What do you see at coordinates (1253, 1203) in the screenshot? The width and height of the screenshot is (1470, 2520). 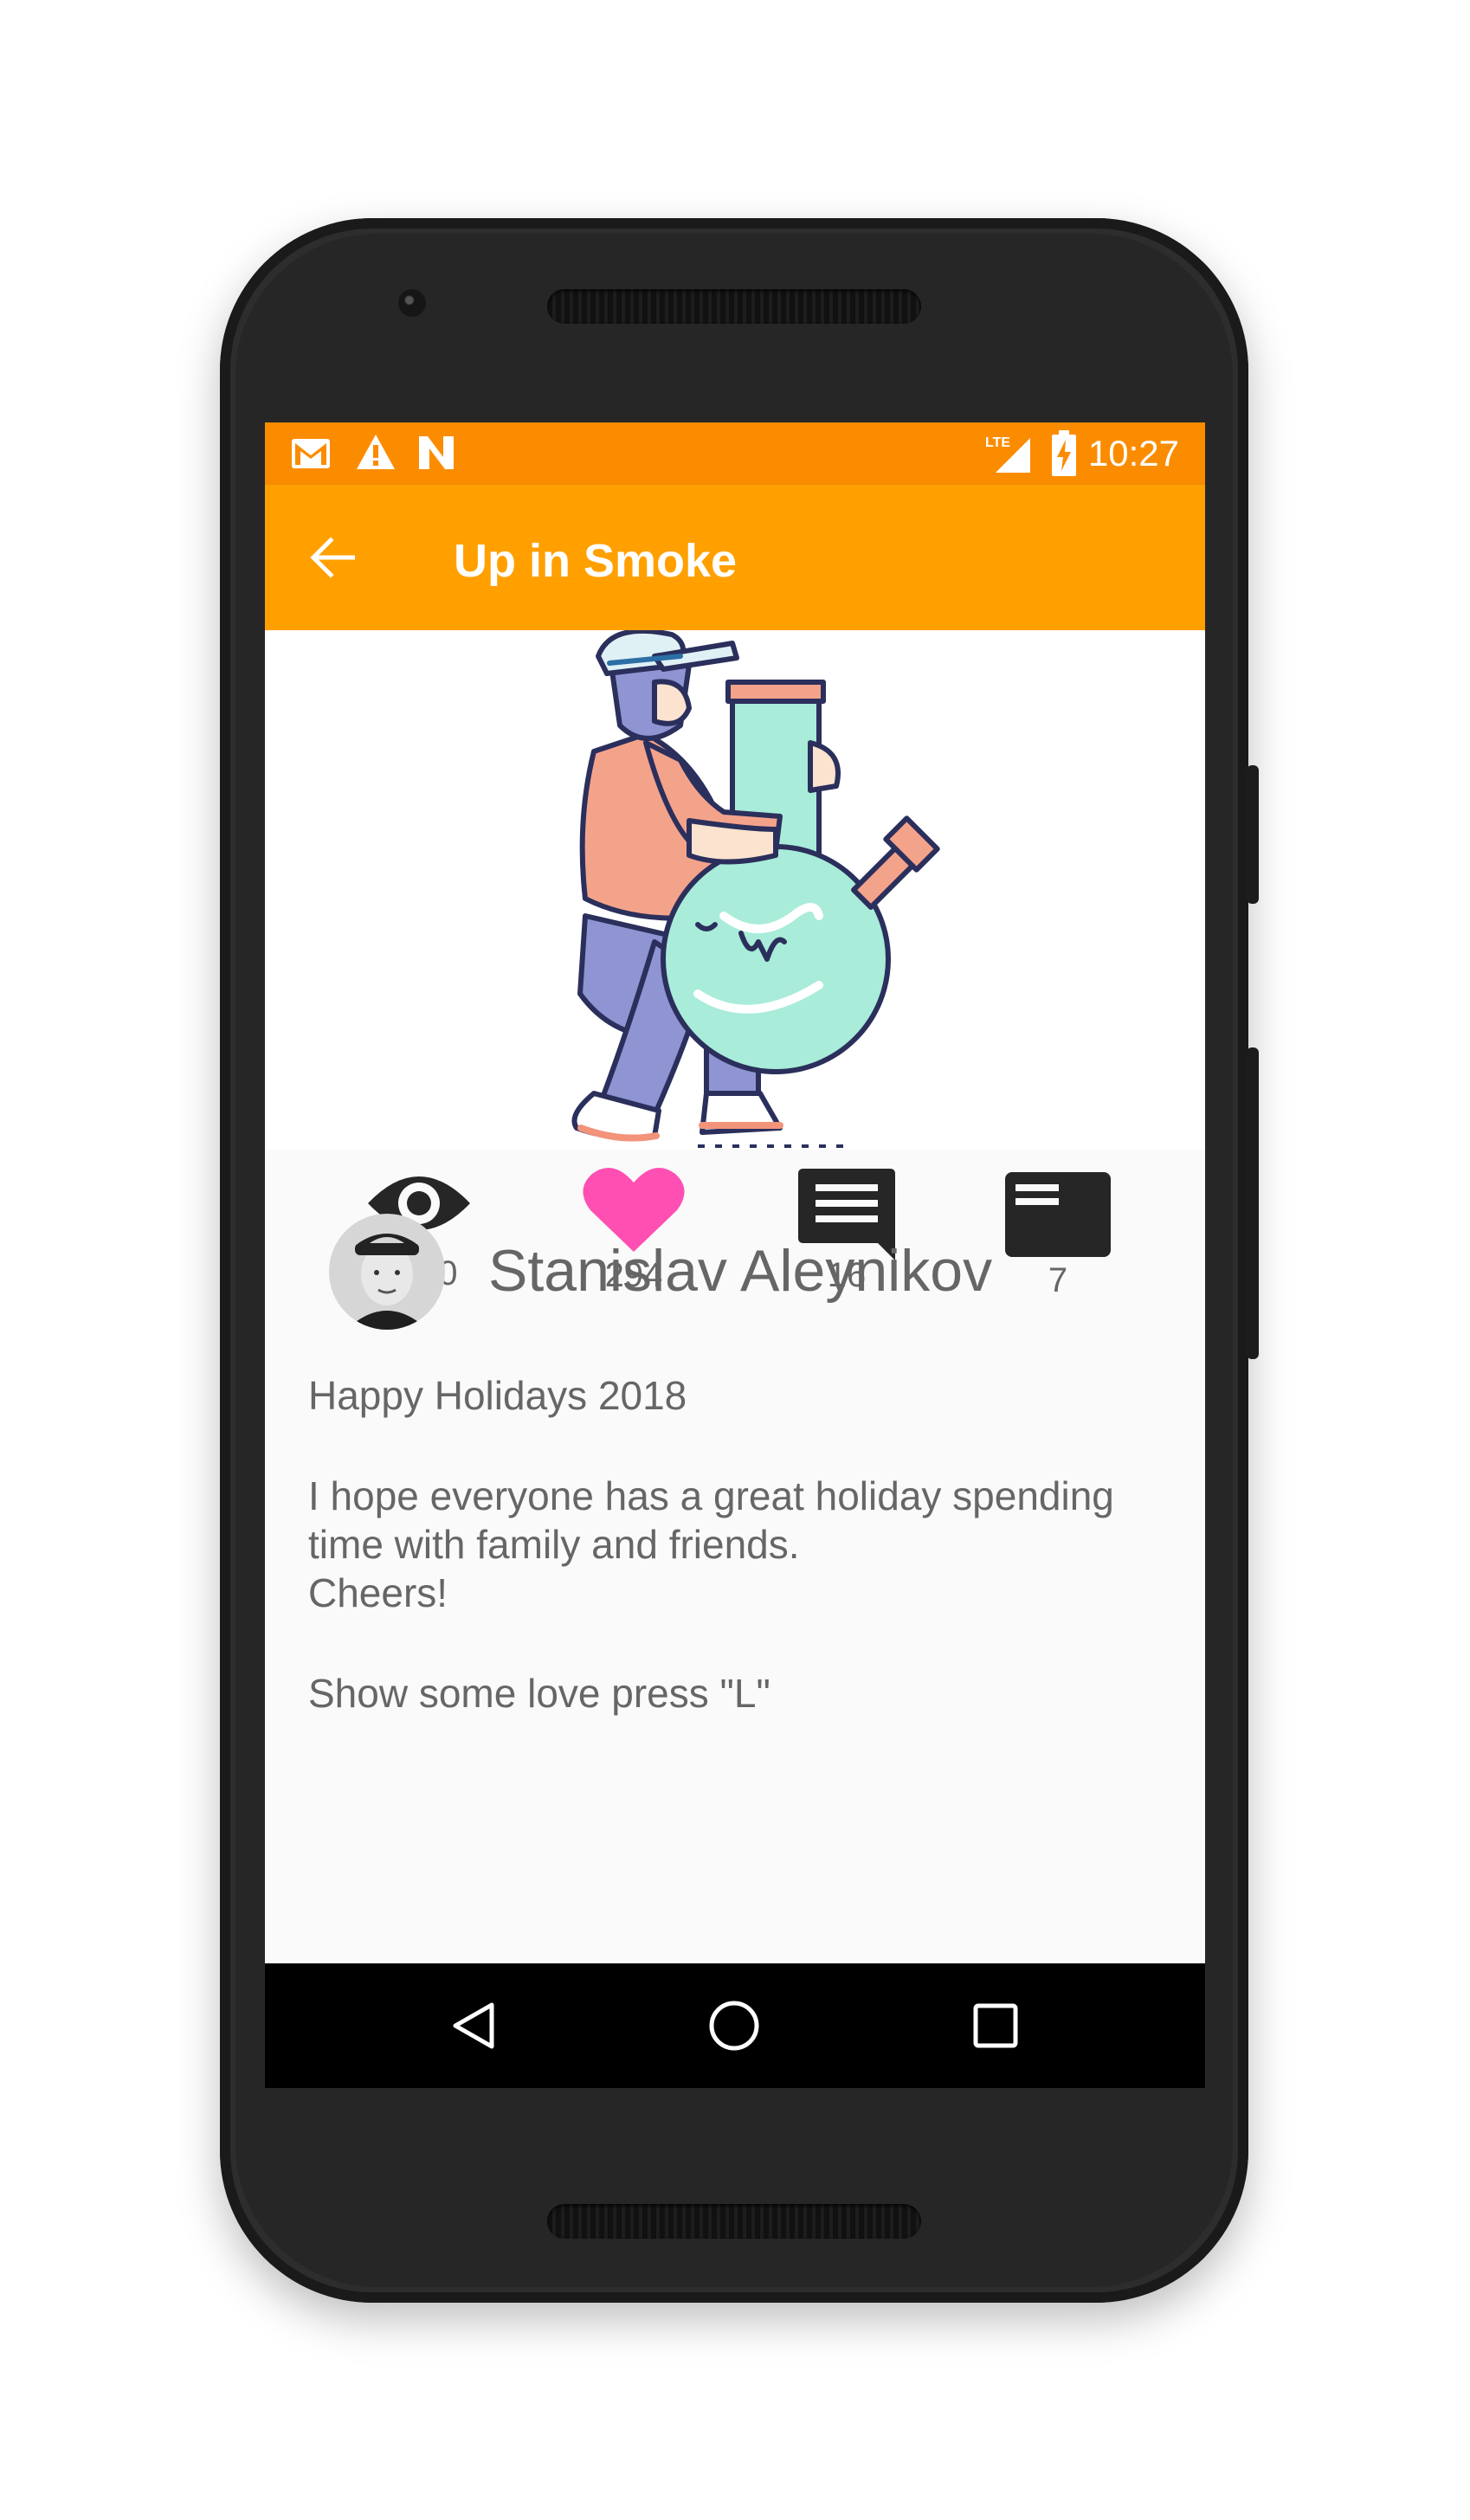 I see `volume-button` at bounding box center [1253, 1203].